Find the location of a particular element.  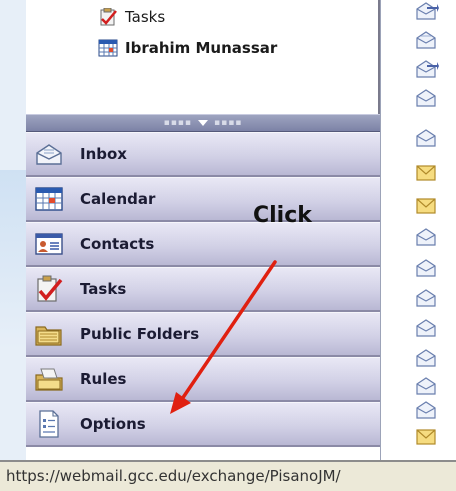

arrow-head is located at coordinates (180, 403).